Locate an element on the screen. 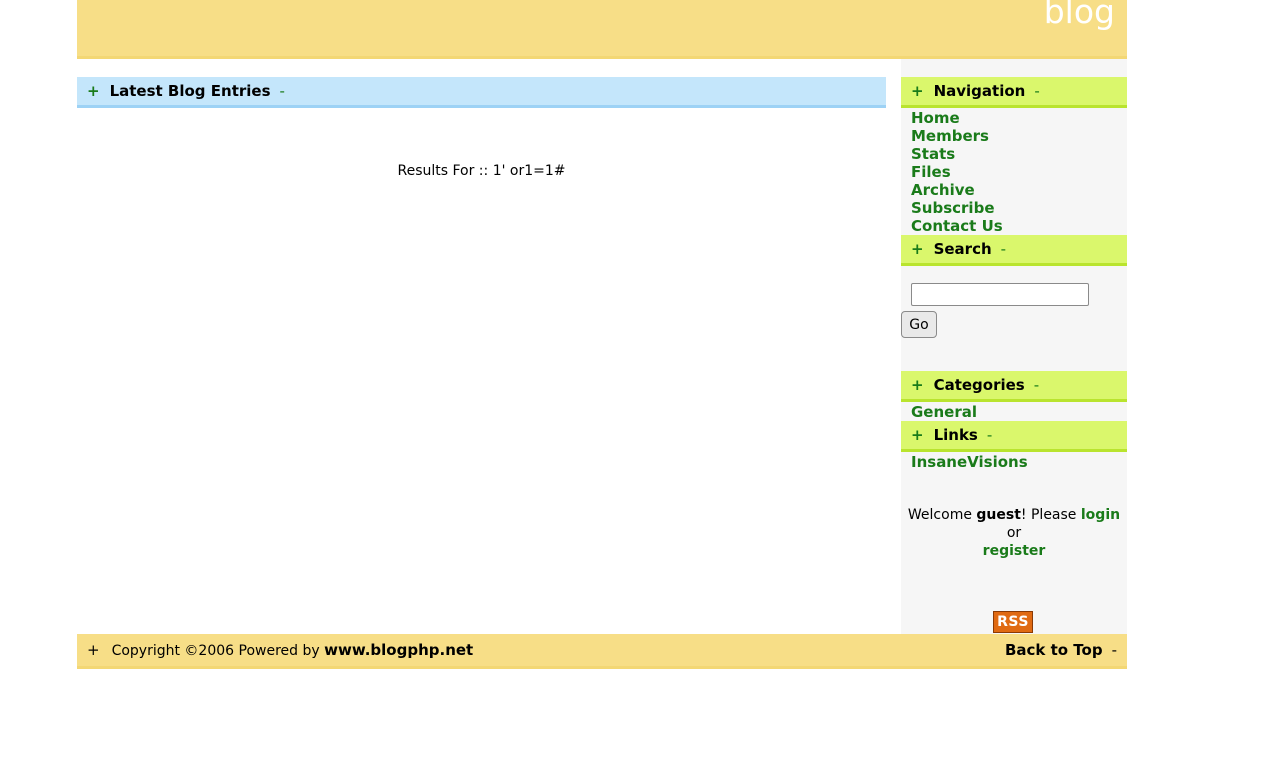 The width and height of the screenshot is (1275, 771). welcome-prefix: Welcome is located at coordinates (942, 515).